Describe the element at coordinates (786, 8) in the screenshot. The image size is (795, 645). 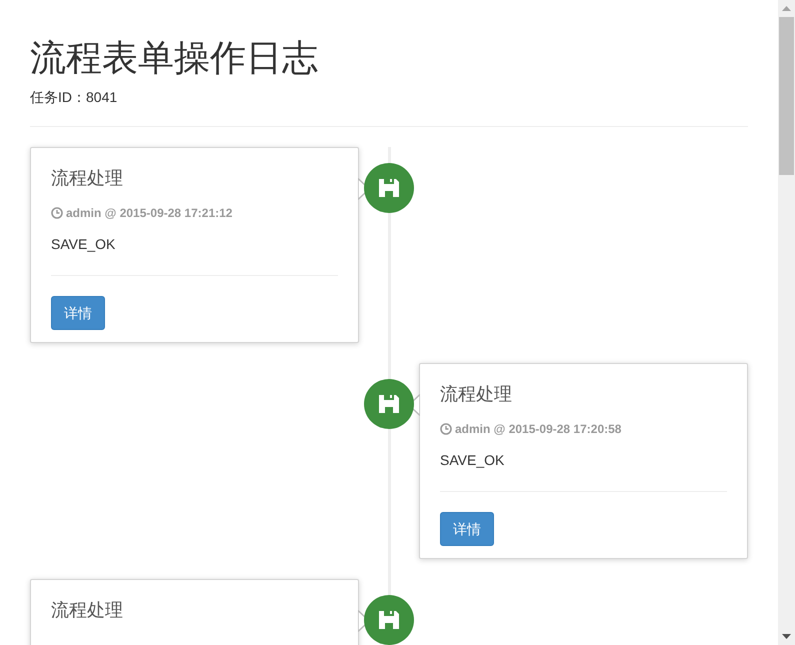
I see `scroll-up-icon` at that location.